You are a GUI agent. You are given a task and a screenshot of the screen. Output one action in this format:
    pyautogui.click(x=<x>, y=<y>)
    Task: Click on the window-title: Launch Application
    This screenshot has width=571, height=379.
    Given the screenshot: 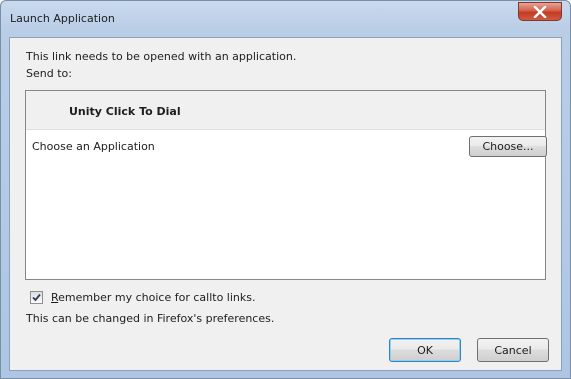 What is the action you would take?
    pyautogui.click(x=62, y=18)
    